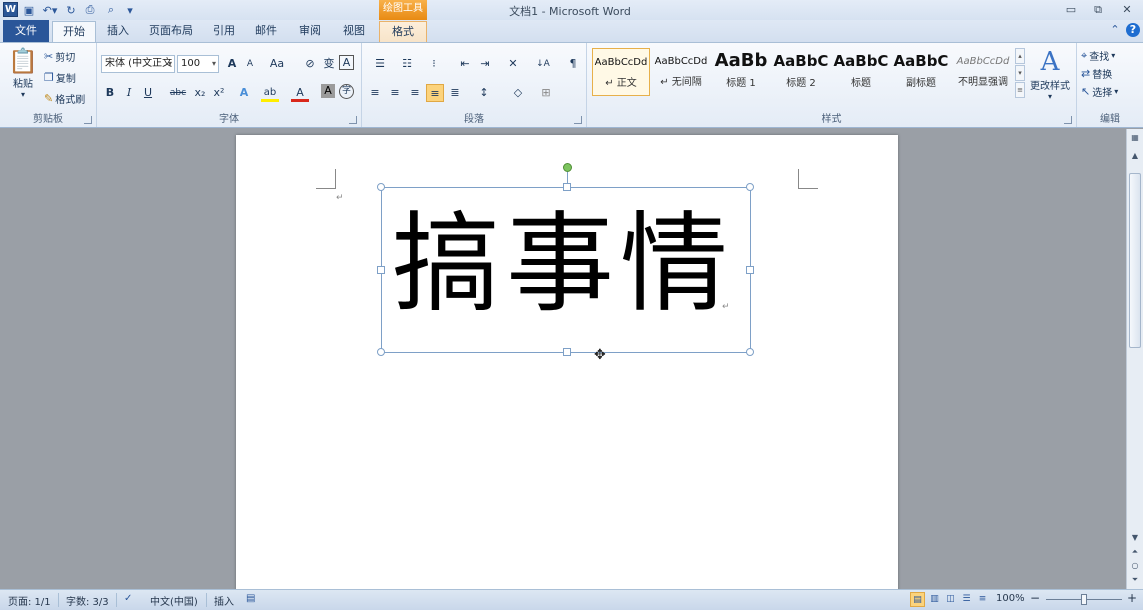 This screenshot has width=1143, height=610. What do you see at coordinates (178, 93) in the screenshot?
I see `strikethrough-button: abc` at bounding box center [178, 93].